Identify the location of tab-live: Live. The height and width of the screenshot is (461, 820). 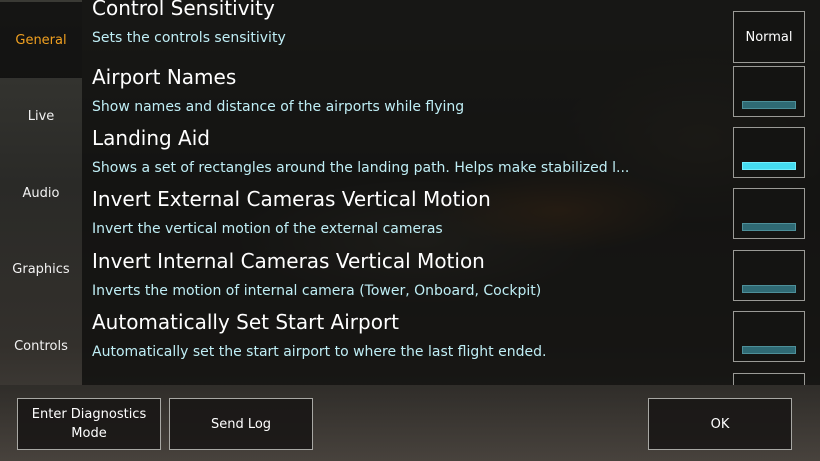
(41, 116).